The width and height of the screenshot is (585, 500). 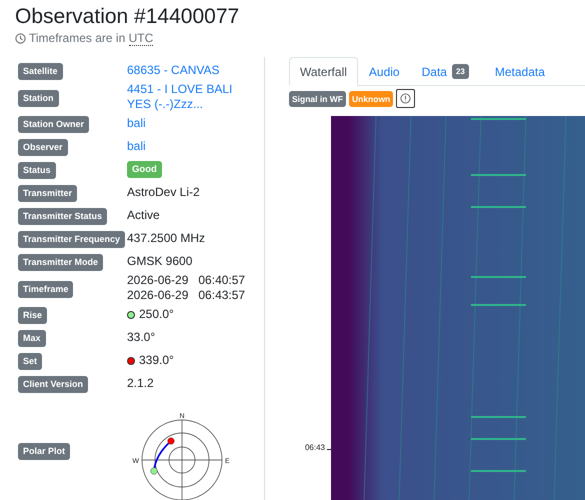 I want to click on field-label: Observer, so click(x=43, y=147).